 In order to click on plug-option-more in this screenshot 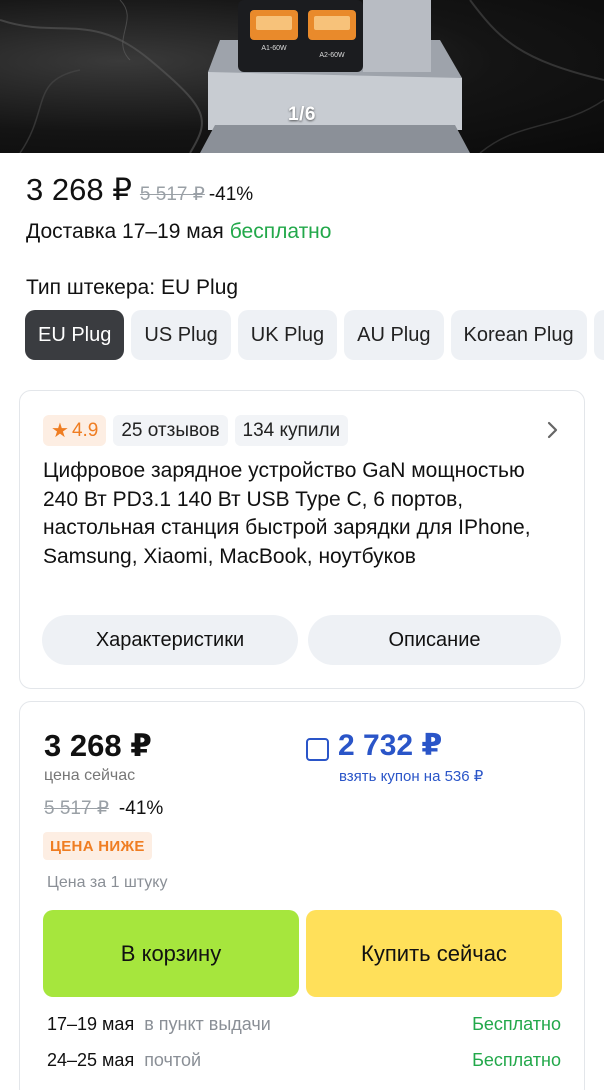, I will do `click(598, 335)`.